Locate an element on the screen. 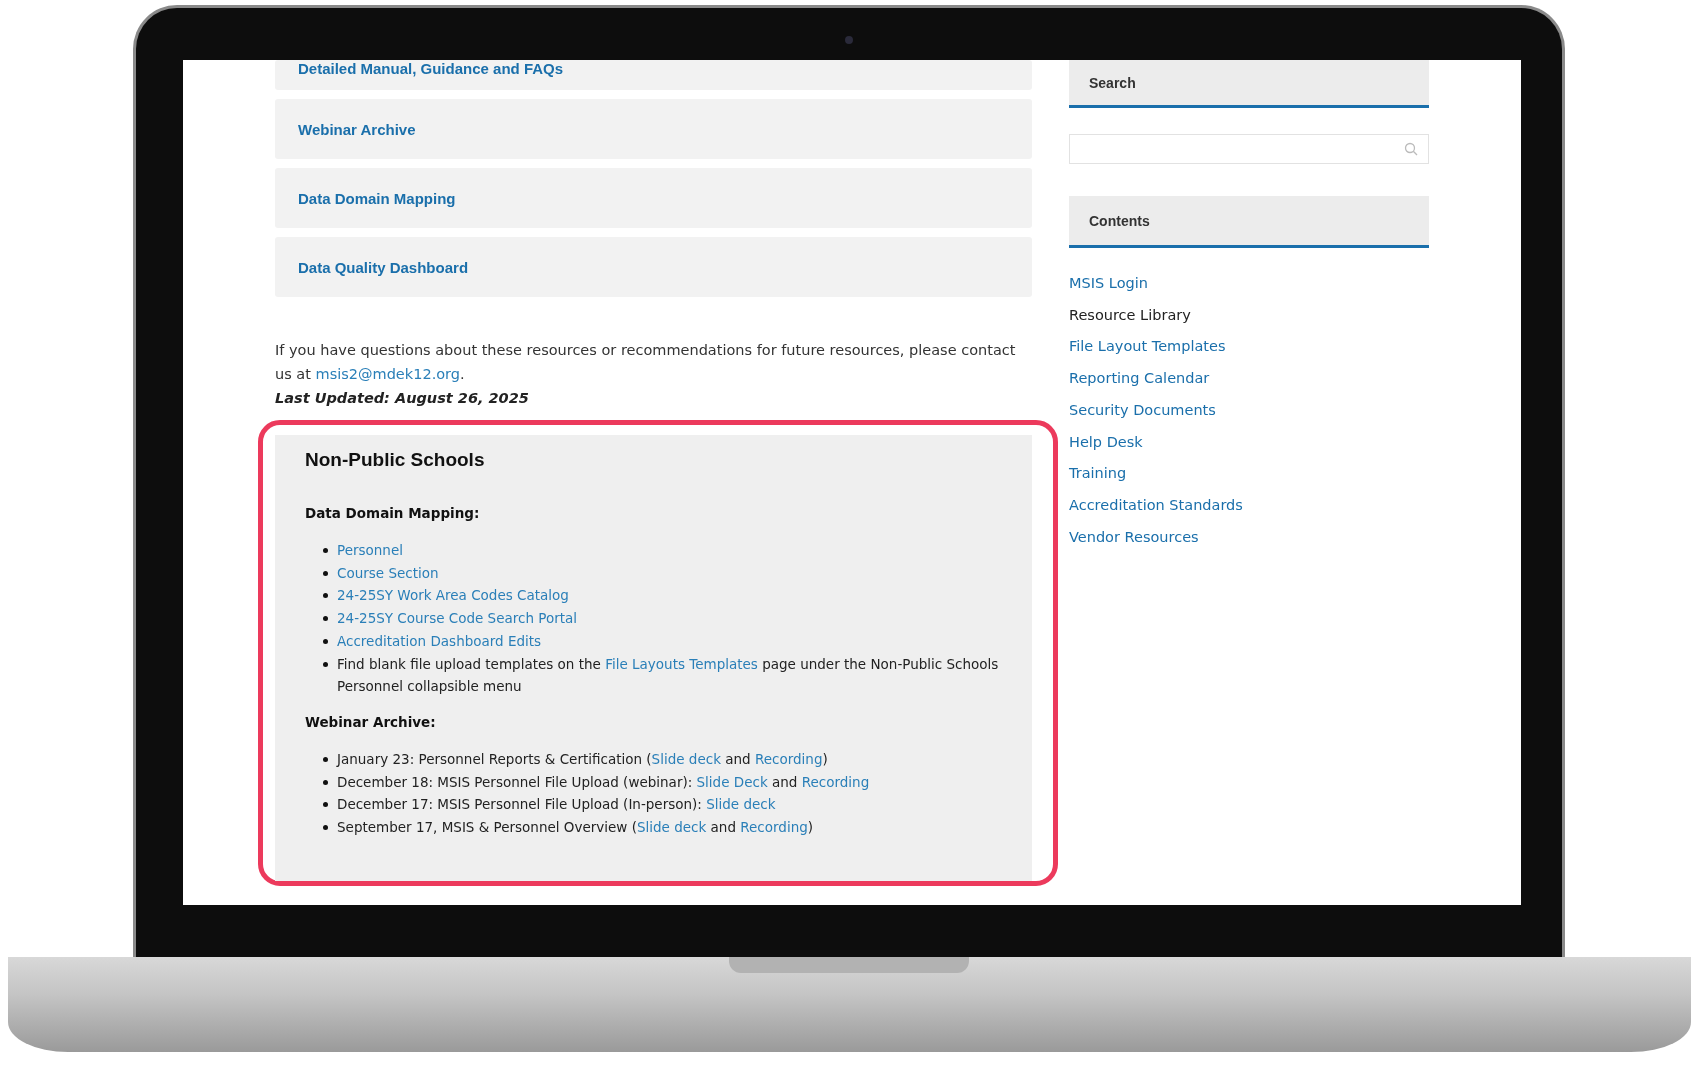 This screenshot has height=1070, width=1698. contents-link: Accreditation Standards is located at coordinates (1156, 505).